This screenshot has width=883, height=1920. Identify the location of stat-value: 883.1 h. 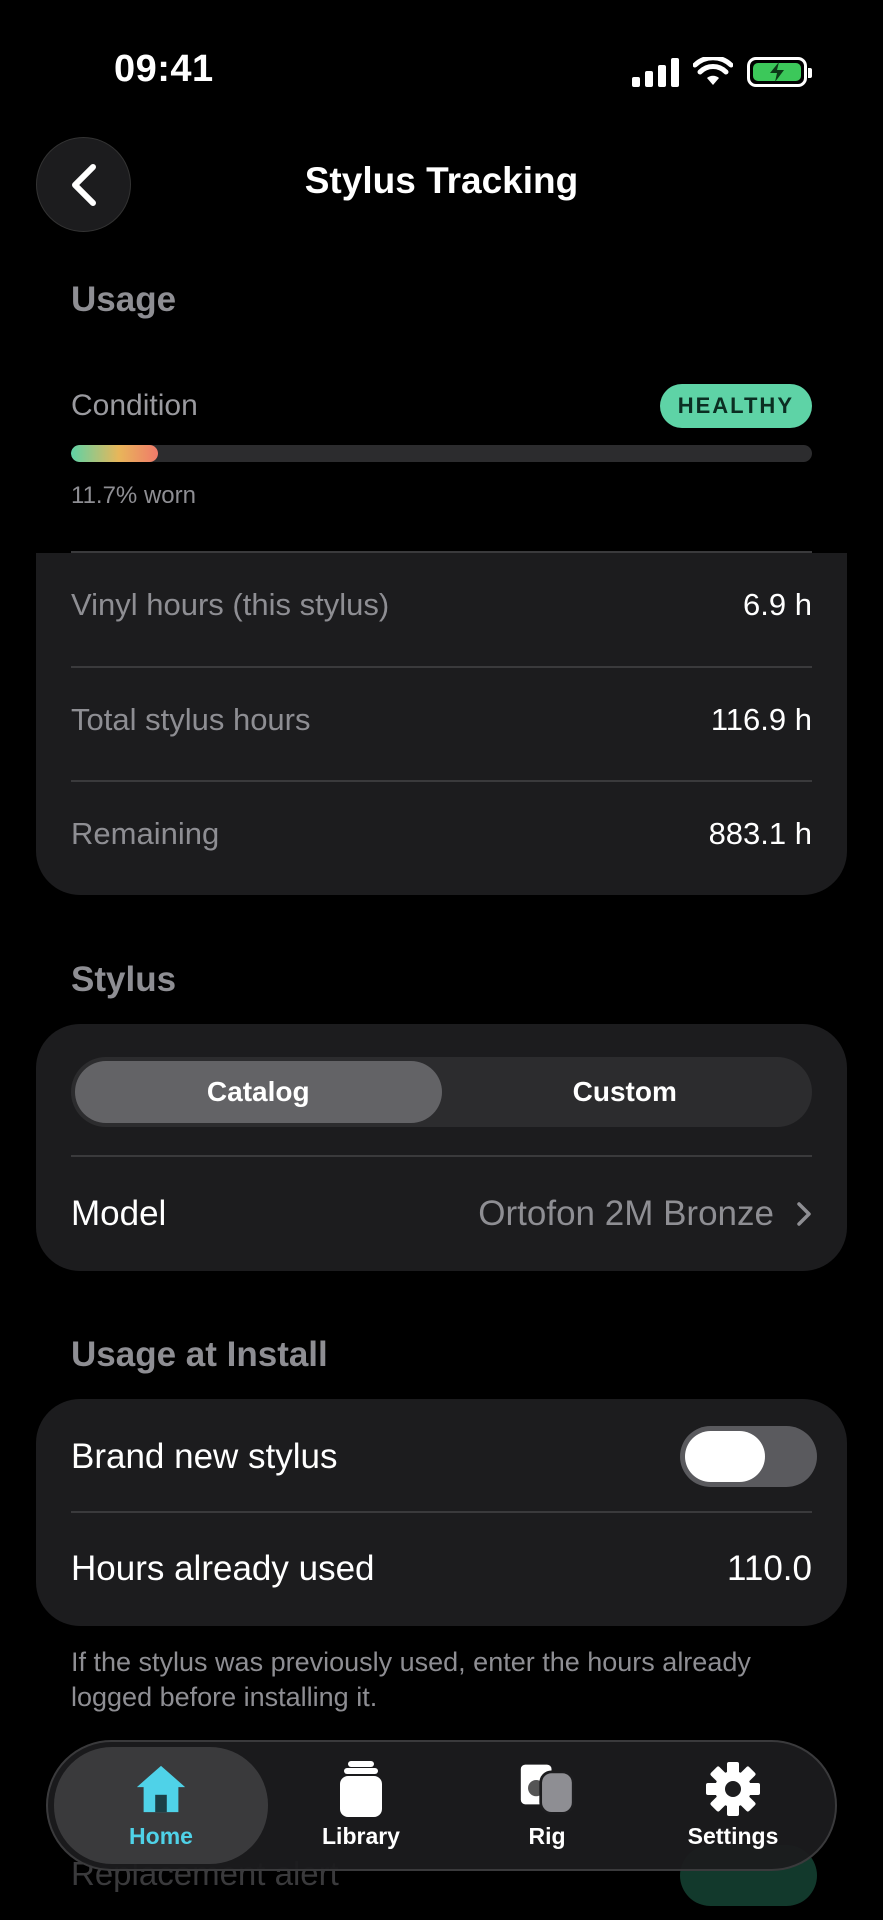
(760, 833).